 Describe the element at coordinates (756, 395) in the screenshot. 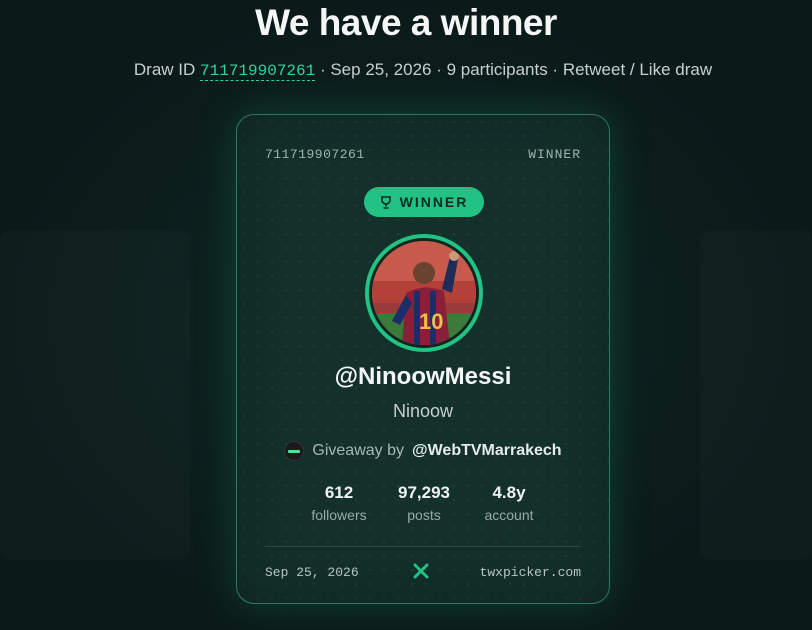

I see `background-panel-right` at that location.